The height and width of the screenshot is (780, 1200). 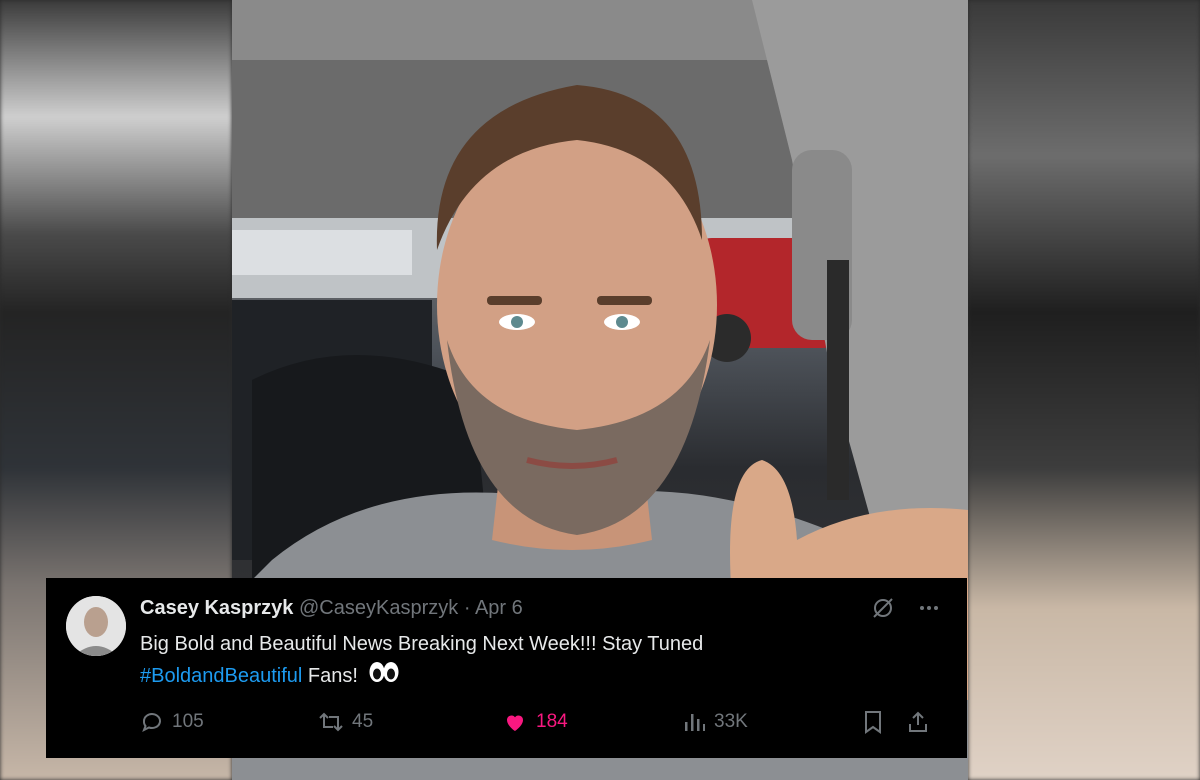 What do you see at coordinates (378, 608) in the screenshot?
I see `author-handle: @CaseyKasprzyk` at bounding box center [378, 608].